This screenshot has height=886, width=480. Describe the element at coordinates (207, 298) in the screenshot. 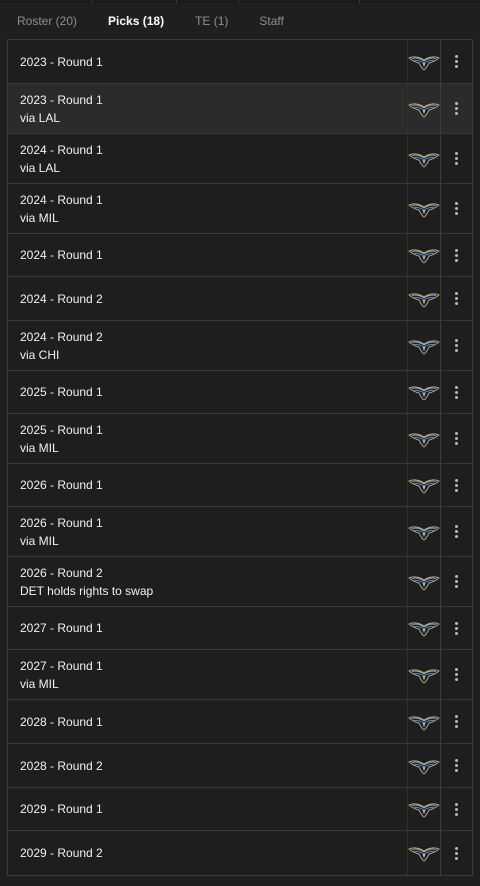

I see `pick-text: 2024 - Round 2` at that location.